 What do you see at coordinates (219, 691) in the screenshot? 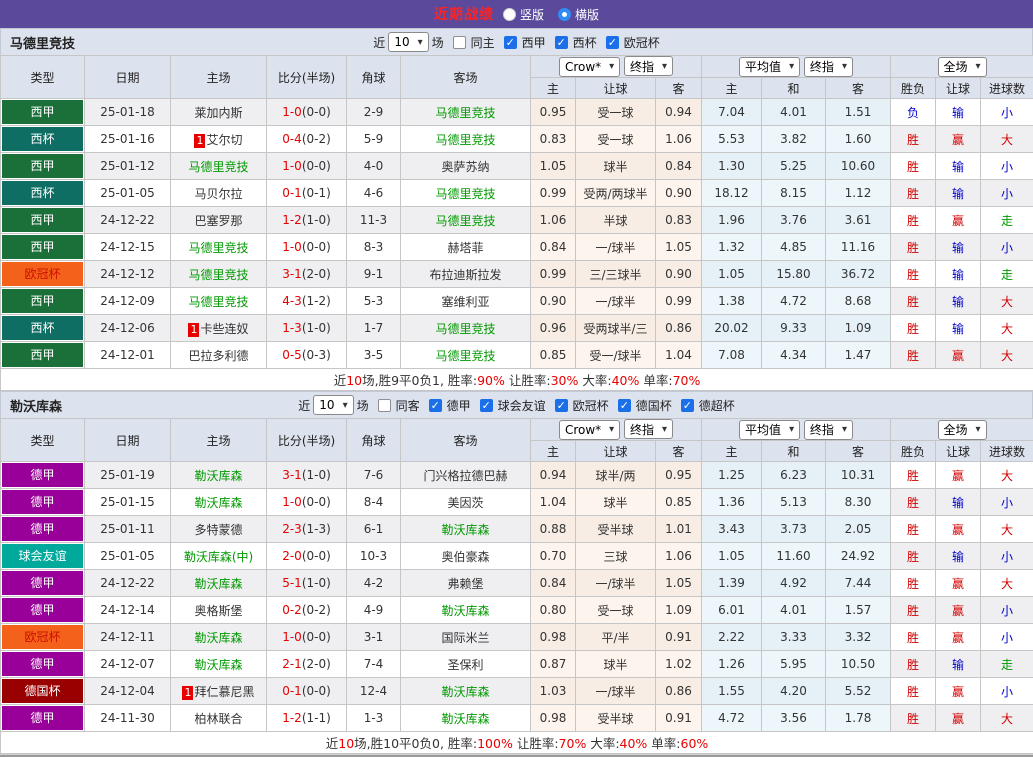
I see `home-team: 1拜仁慕尼黑` at bounding box center [219, 691].